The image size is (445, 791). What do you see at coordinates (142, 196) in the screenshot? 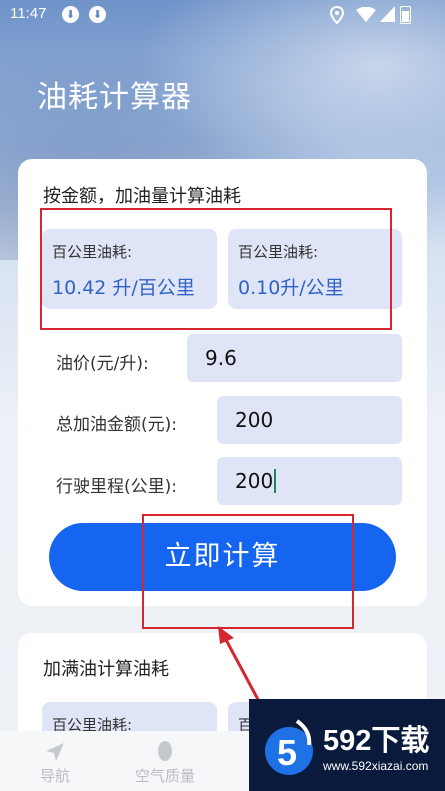
I see `card-title: 按金额，加油量计算油耗` at bounding box center [142, 196].